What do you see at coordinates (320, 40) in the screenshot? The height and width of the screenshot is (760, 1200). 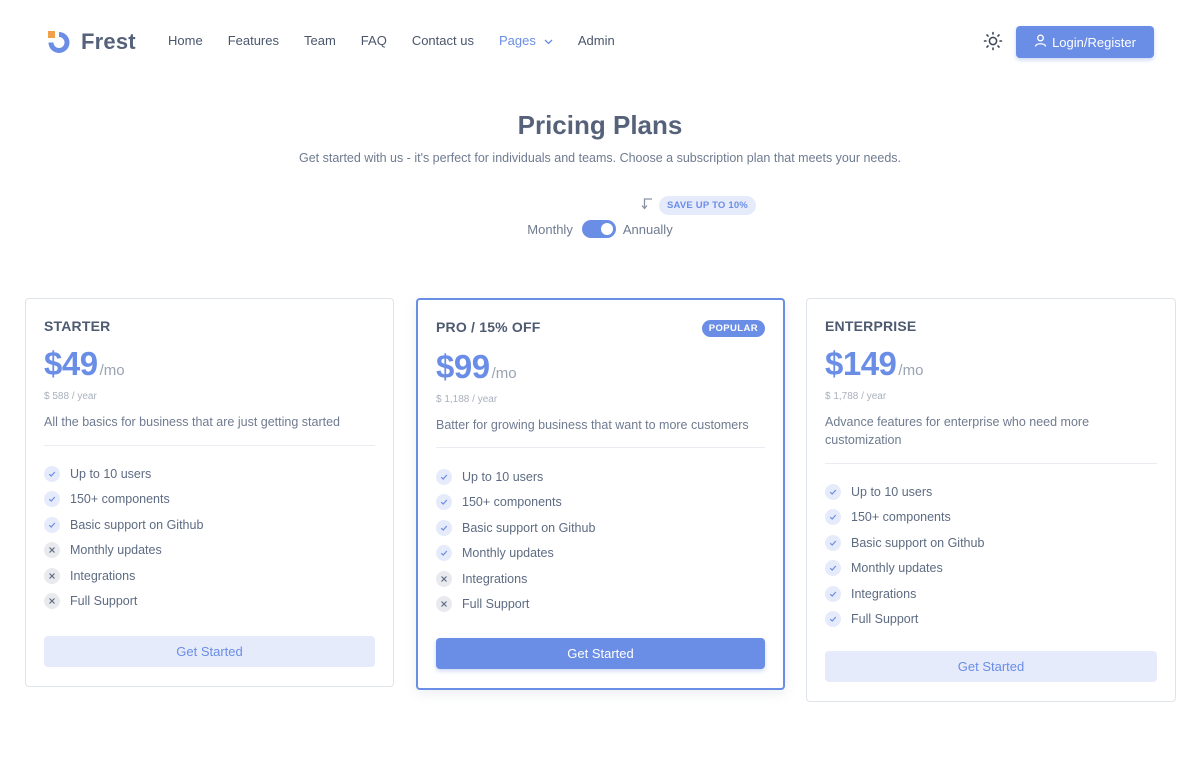 I see `nav-team: Team` at bounding box center [320, 40].